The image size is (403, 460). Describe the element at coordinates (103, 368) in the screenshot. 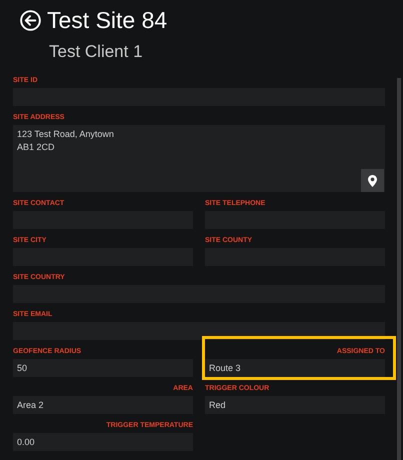

I see `input-field: 50` at that location.